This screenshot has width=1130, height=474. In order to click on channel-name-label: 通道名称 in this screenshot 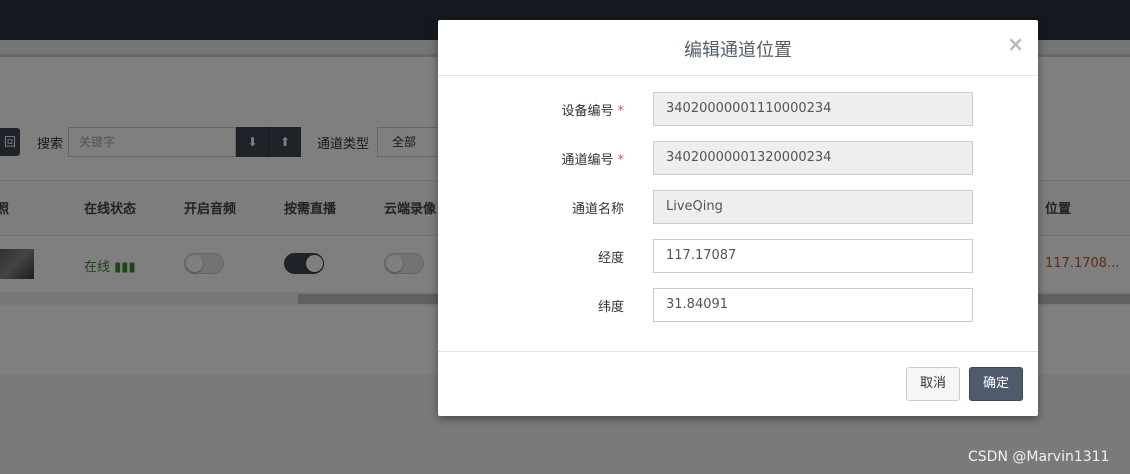, I will do `click(597, 209)`.